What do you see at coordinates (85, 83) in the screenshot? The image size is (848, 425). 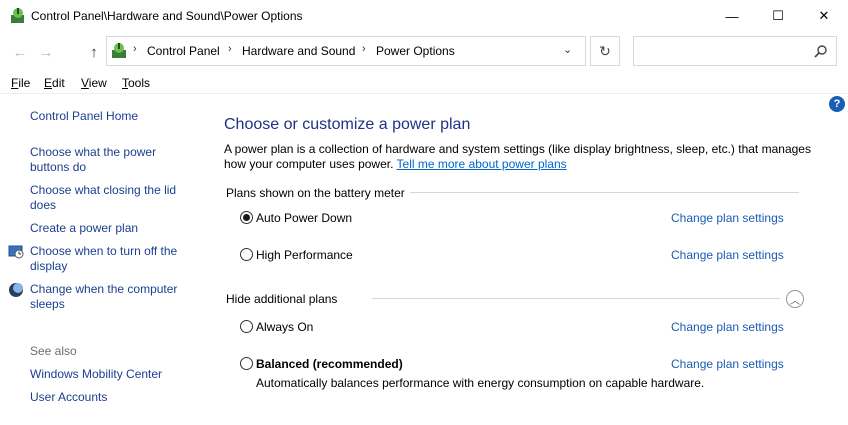 I see `menu-view-accelerator: V` at bounding box center [85, 83].